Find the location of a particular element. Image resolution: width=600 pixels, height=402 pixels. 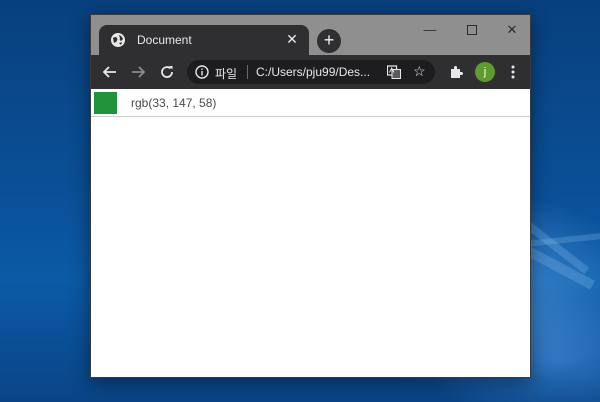

translate-icon is located at coordinates (394, 72).